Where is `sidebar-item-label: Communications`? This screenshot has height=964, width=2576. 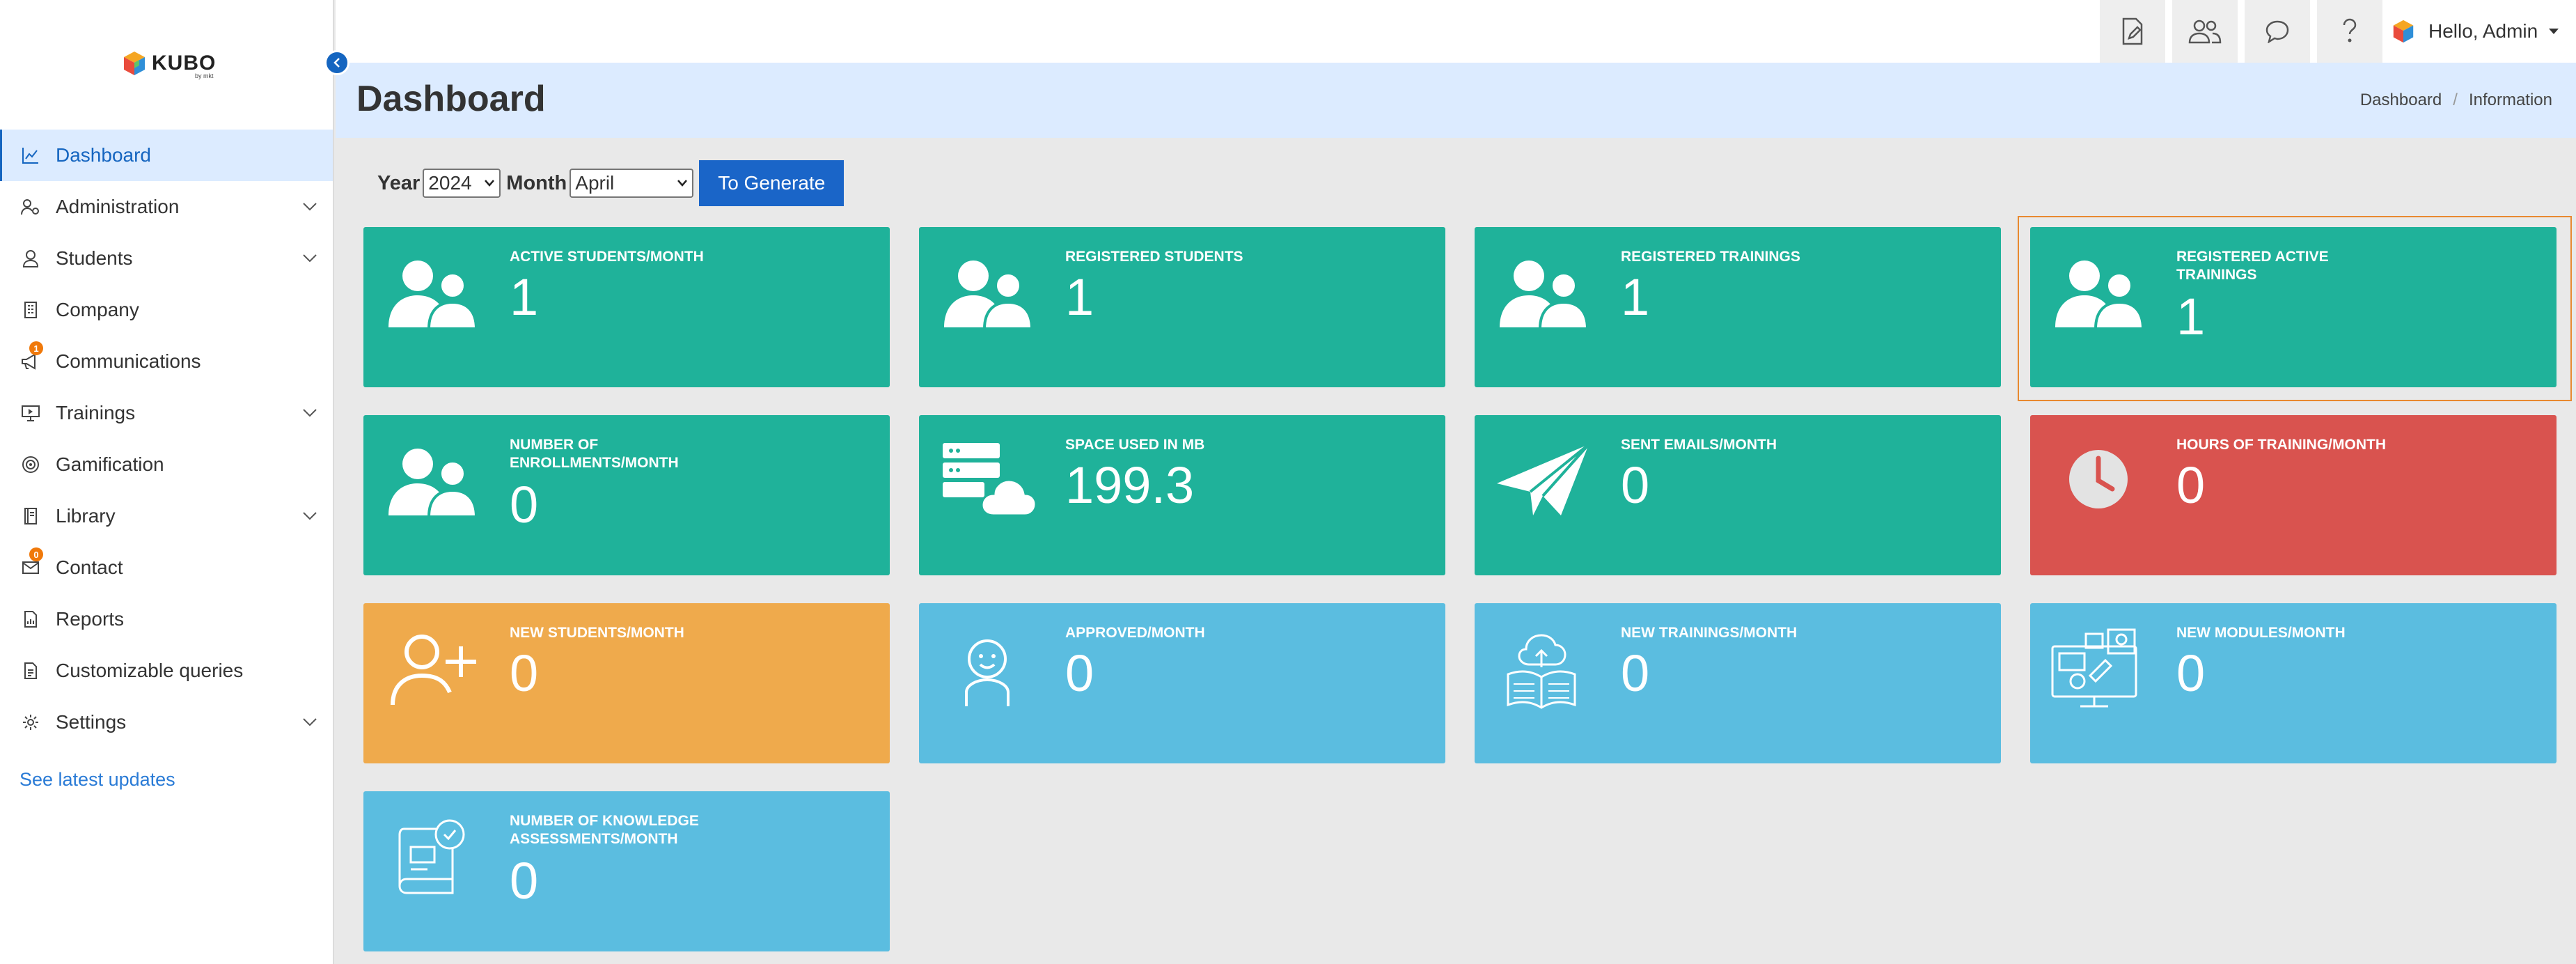
sidebar-item-label: Communications is located at coordinates (128, 361).